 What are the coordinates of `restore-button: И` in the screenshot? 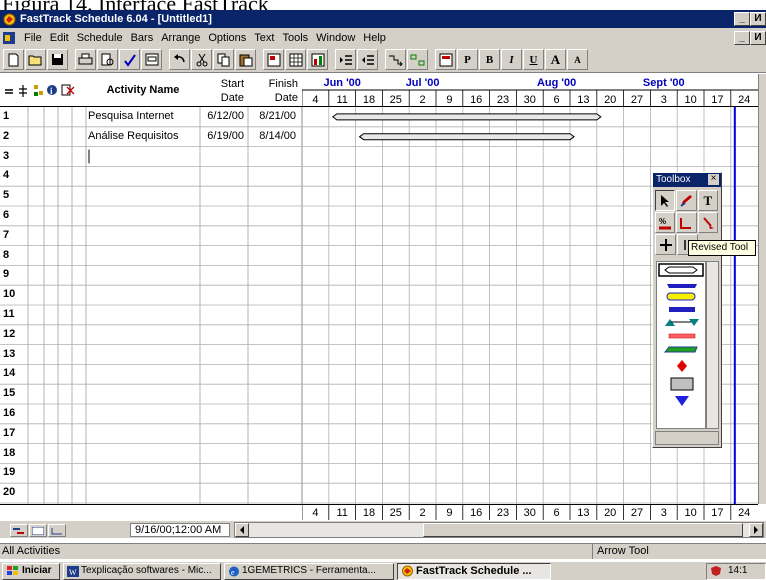 It's located at (758, 19).